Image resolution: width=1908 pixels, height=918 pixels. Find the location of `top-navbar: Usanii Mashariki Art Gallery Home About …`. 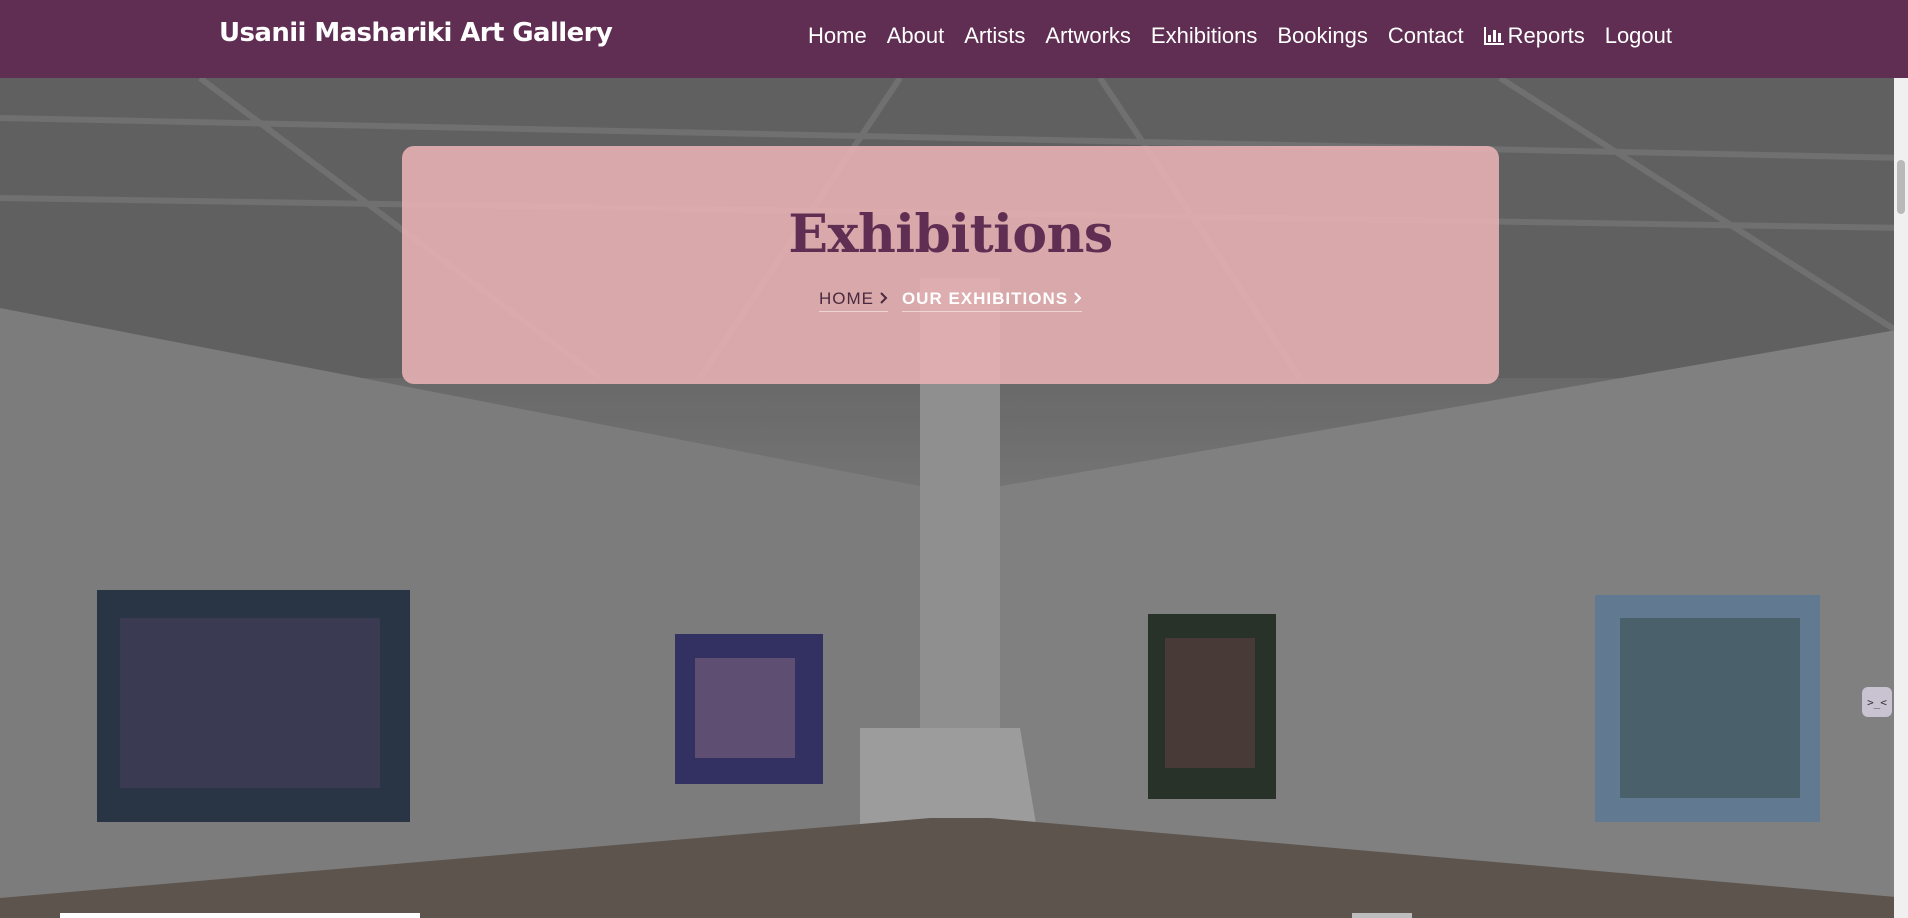

top-navbar: Usanii Mashariki Art Gallery Home About … is located at coordinates (954, 39).